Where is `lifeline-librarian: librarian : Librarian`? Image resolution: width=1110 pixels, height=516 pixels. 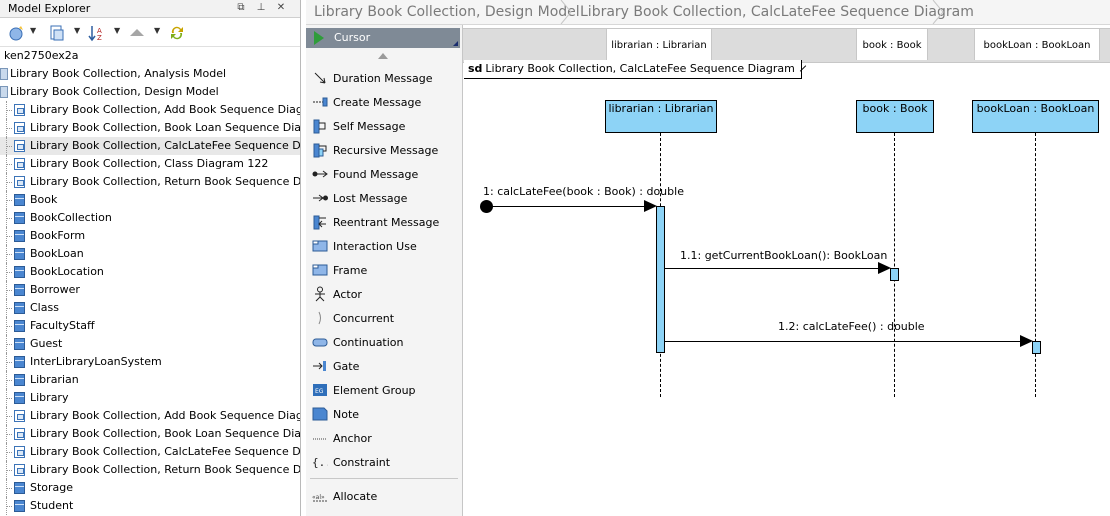 lifeline-librarian: librarian : Librarian is located at coordinates (661, 116).